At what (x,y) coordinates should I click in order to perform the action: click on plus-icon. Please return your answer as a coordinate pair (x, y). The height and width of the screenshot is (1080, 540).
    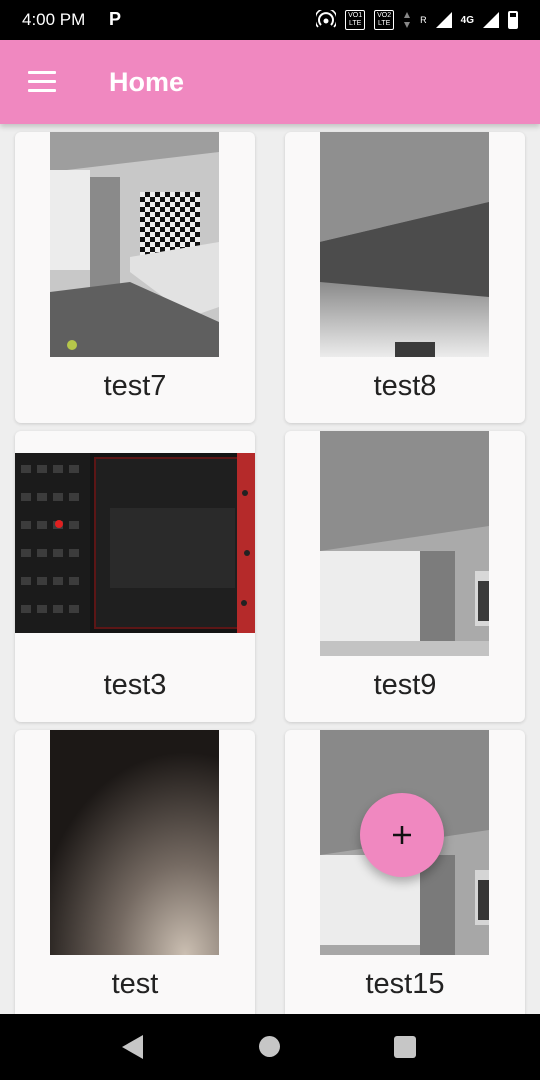
    Looking at the image, I should click on (402, 835).